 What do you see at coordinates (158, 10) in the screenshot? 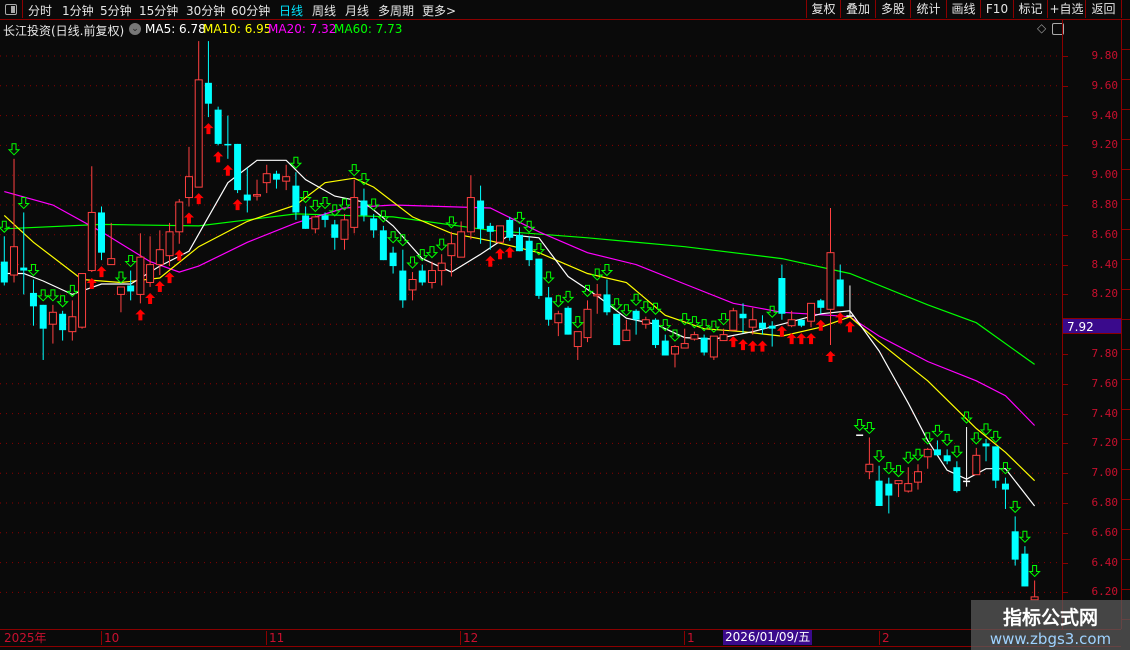
I see `period-tab-15min: 15分钟` at bounding box center [158, 10].